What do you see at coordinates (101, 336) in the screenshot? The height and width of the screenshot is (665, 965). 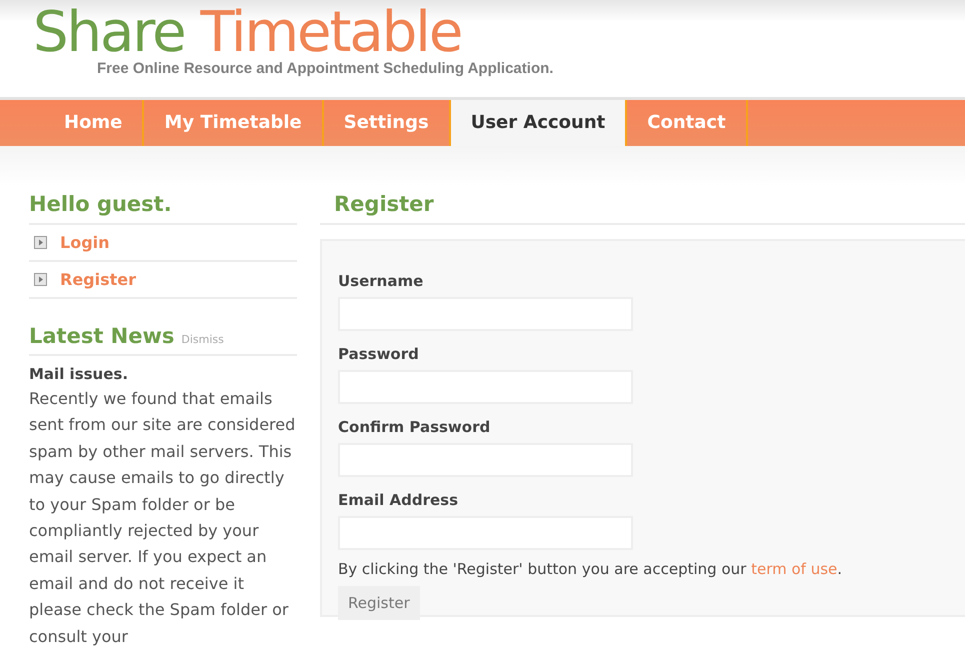 I see `news-heading: Latest News` at bounding box center [101, 336].